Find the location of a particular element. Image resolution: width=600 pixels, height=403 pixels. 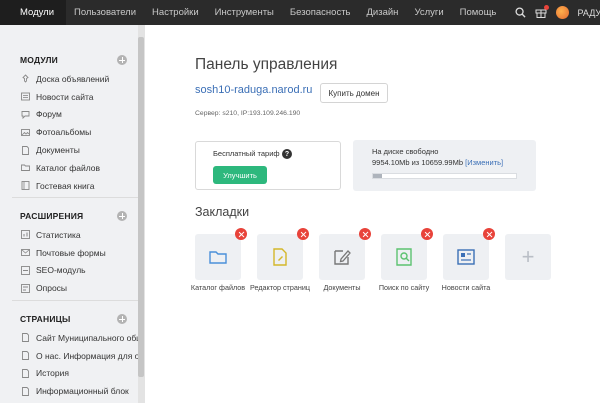

sidebar-item-documents: Документы is located at coordinates (69, 150).